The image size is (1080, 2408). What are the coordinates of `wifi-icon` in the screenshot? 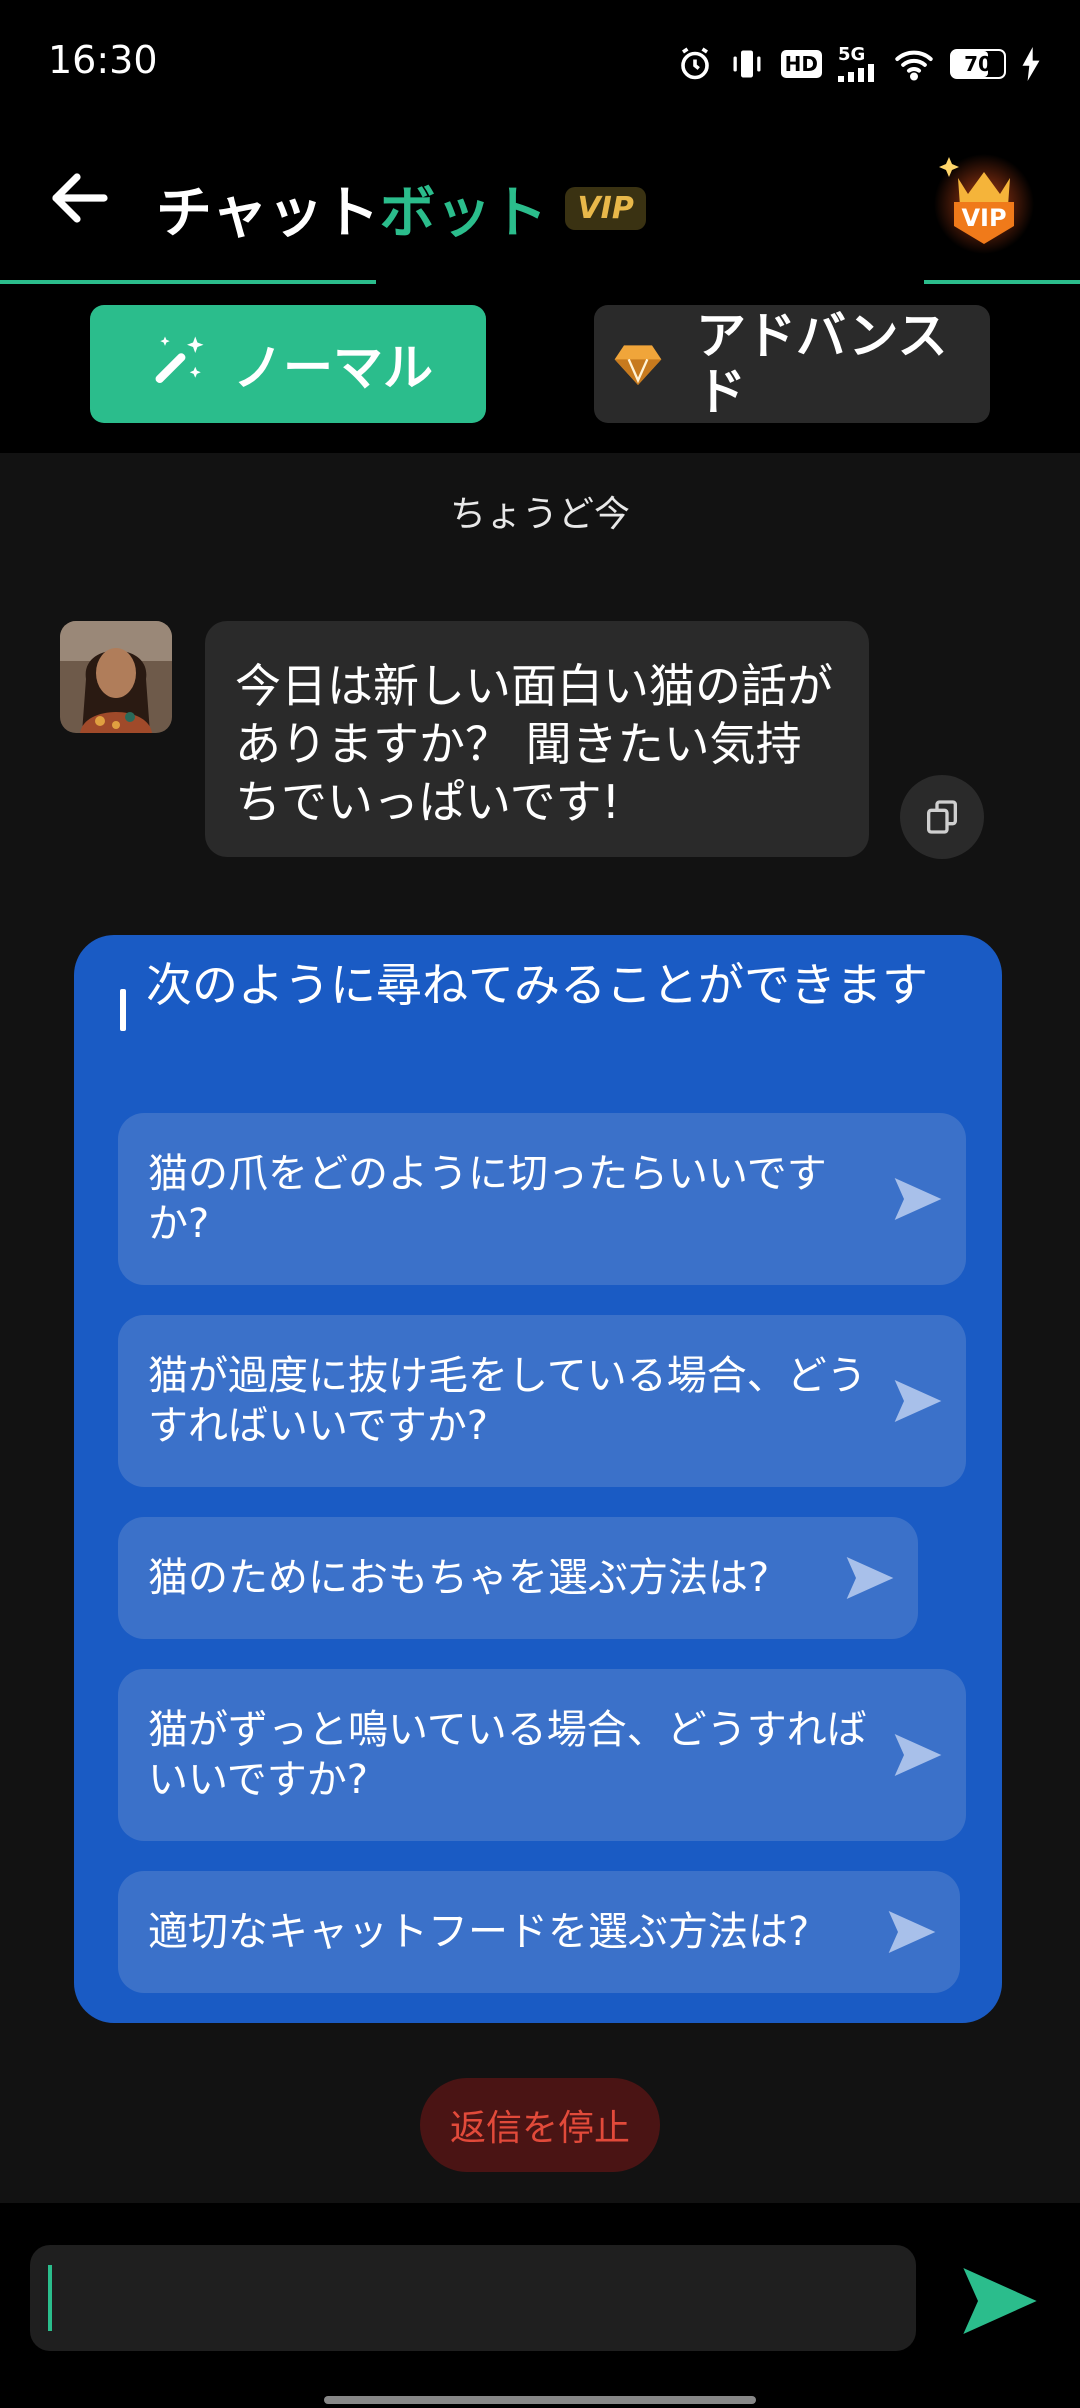 It's located at (914, 64).